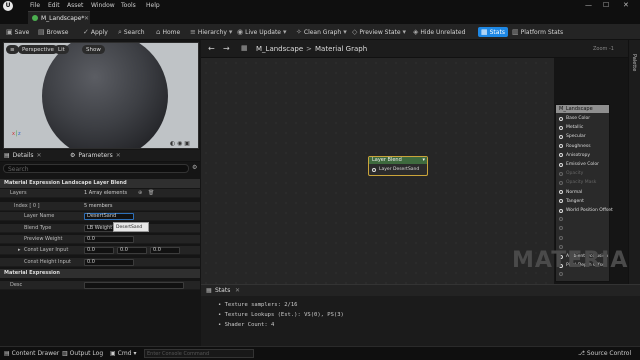  I want to click on row-layers: Layers 1 Array elements ⊕ 🗑, so click(100, 193).